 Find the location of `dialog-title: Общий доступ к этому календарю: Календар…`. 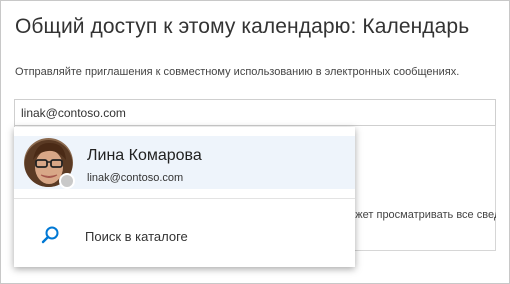

dialog-title: Общий доступ к этому календарю: Календар… is located at coordinates (242, 26).